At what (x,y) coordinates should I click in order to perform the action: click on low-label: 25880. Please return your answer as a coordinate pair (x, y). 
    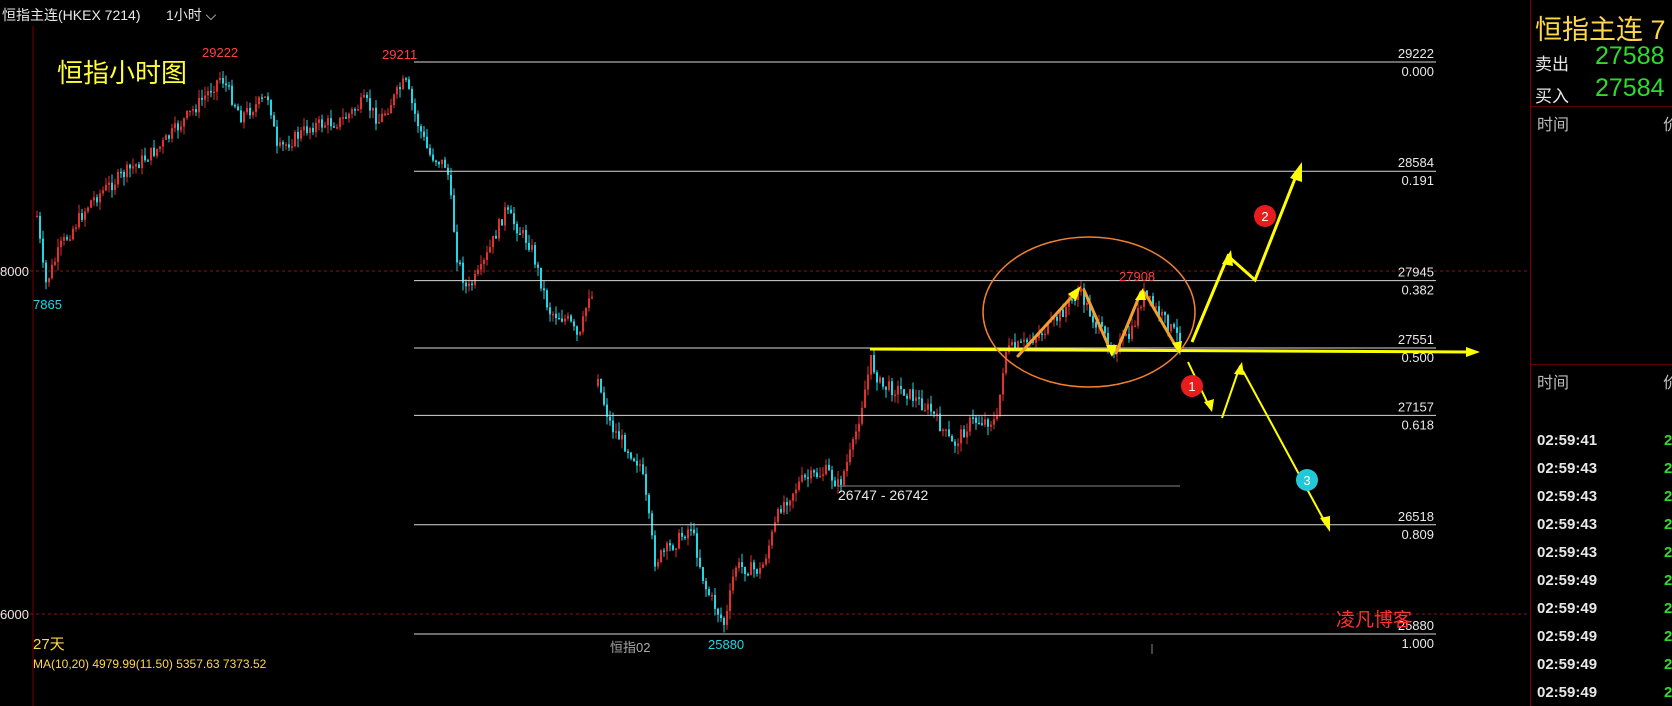
    Looking at the image, I should click on (726, 644).